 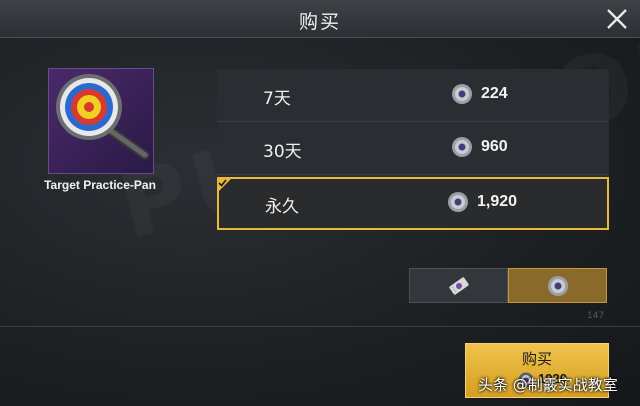 I want to click on currency-toggle, so click(x=508, y=285).